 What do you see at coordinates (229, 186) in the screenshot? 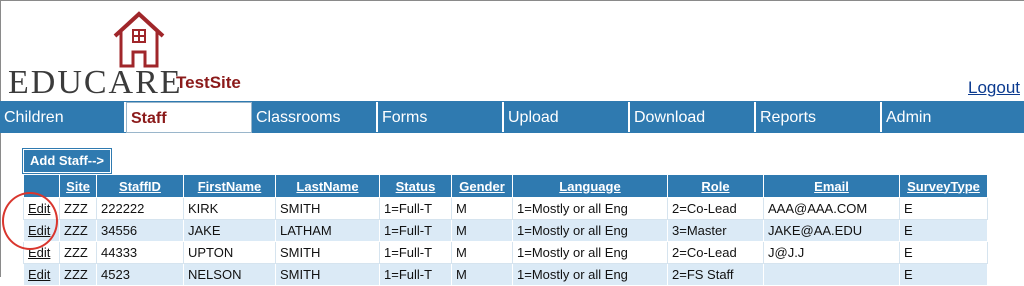
I see `column-header-firstname: FirstName` at bounding box center [229, 186].